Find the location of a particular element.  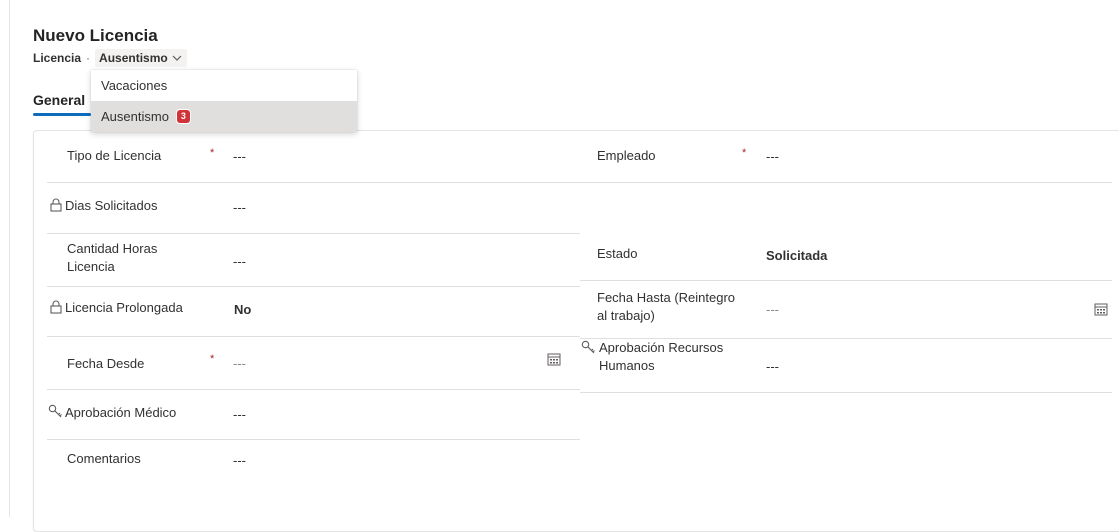

field-label: Tipo de Licencia is located at coordinates (114, 155).